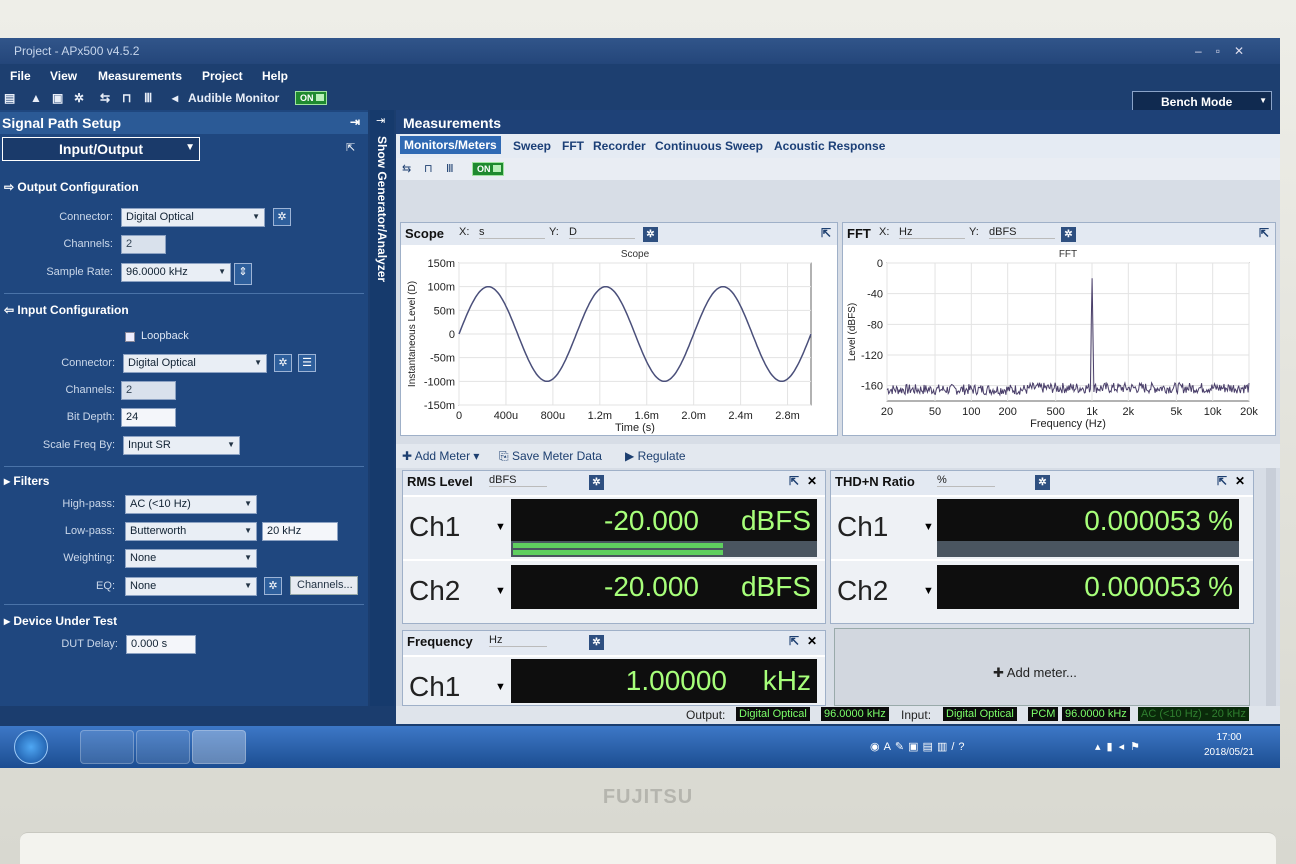 This screenshot has height=864, width=1296. Describe the element at coordinates (63, 76) in the screenshot. I see `menu-view: View` at that location.